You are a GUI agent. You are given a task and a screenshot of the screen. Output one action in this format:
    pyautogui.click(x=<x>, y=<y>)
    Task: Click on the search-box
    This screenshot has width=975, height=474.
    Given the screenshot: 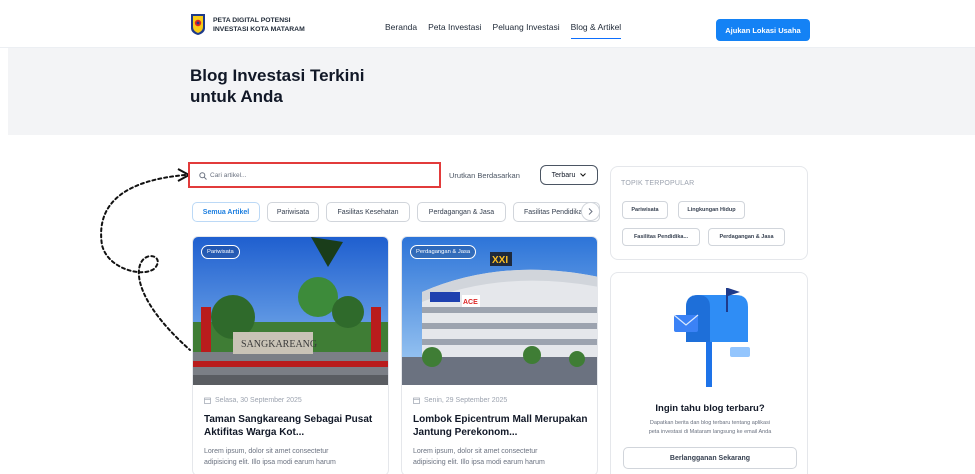 What is the action you would take?
    pyautogui.click(x=314, y=175)
    